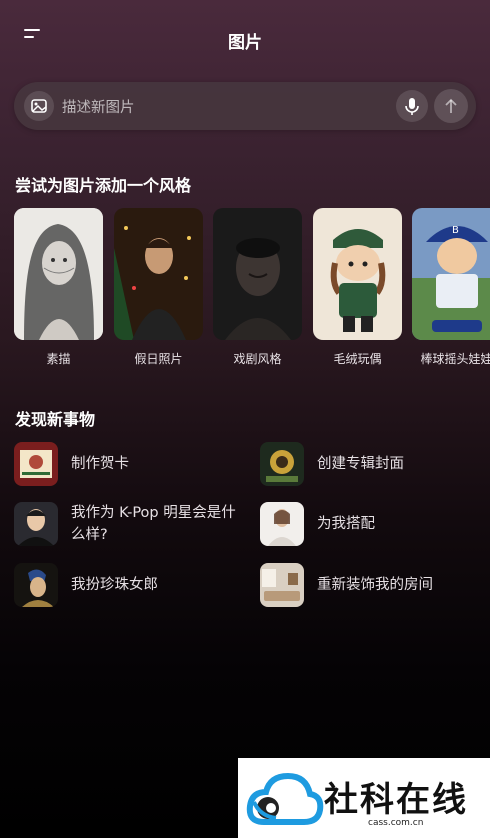  Describe the element at coordinates (36, 585) in the screenshot. I see `pearl-girl-thumb` at that location.